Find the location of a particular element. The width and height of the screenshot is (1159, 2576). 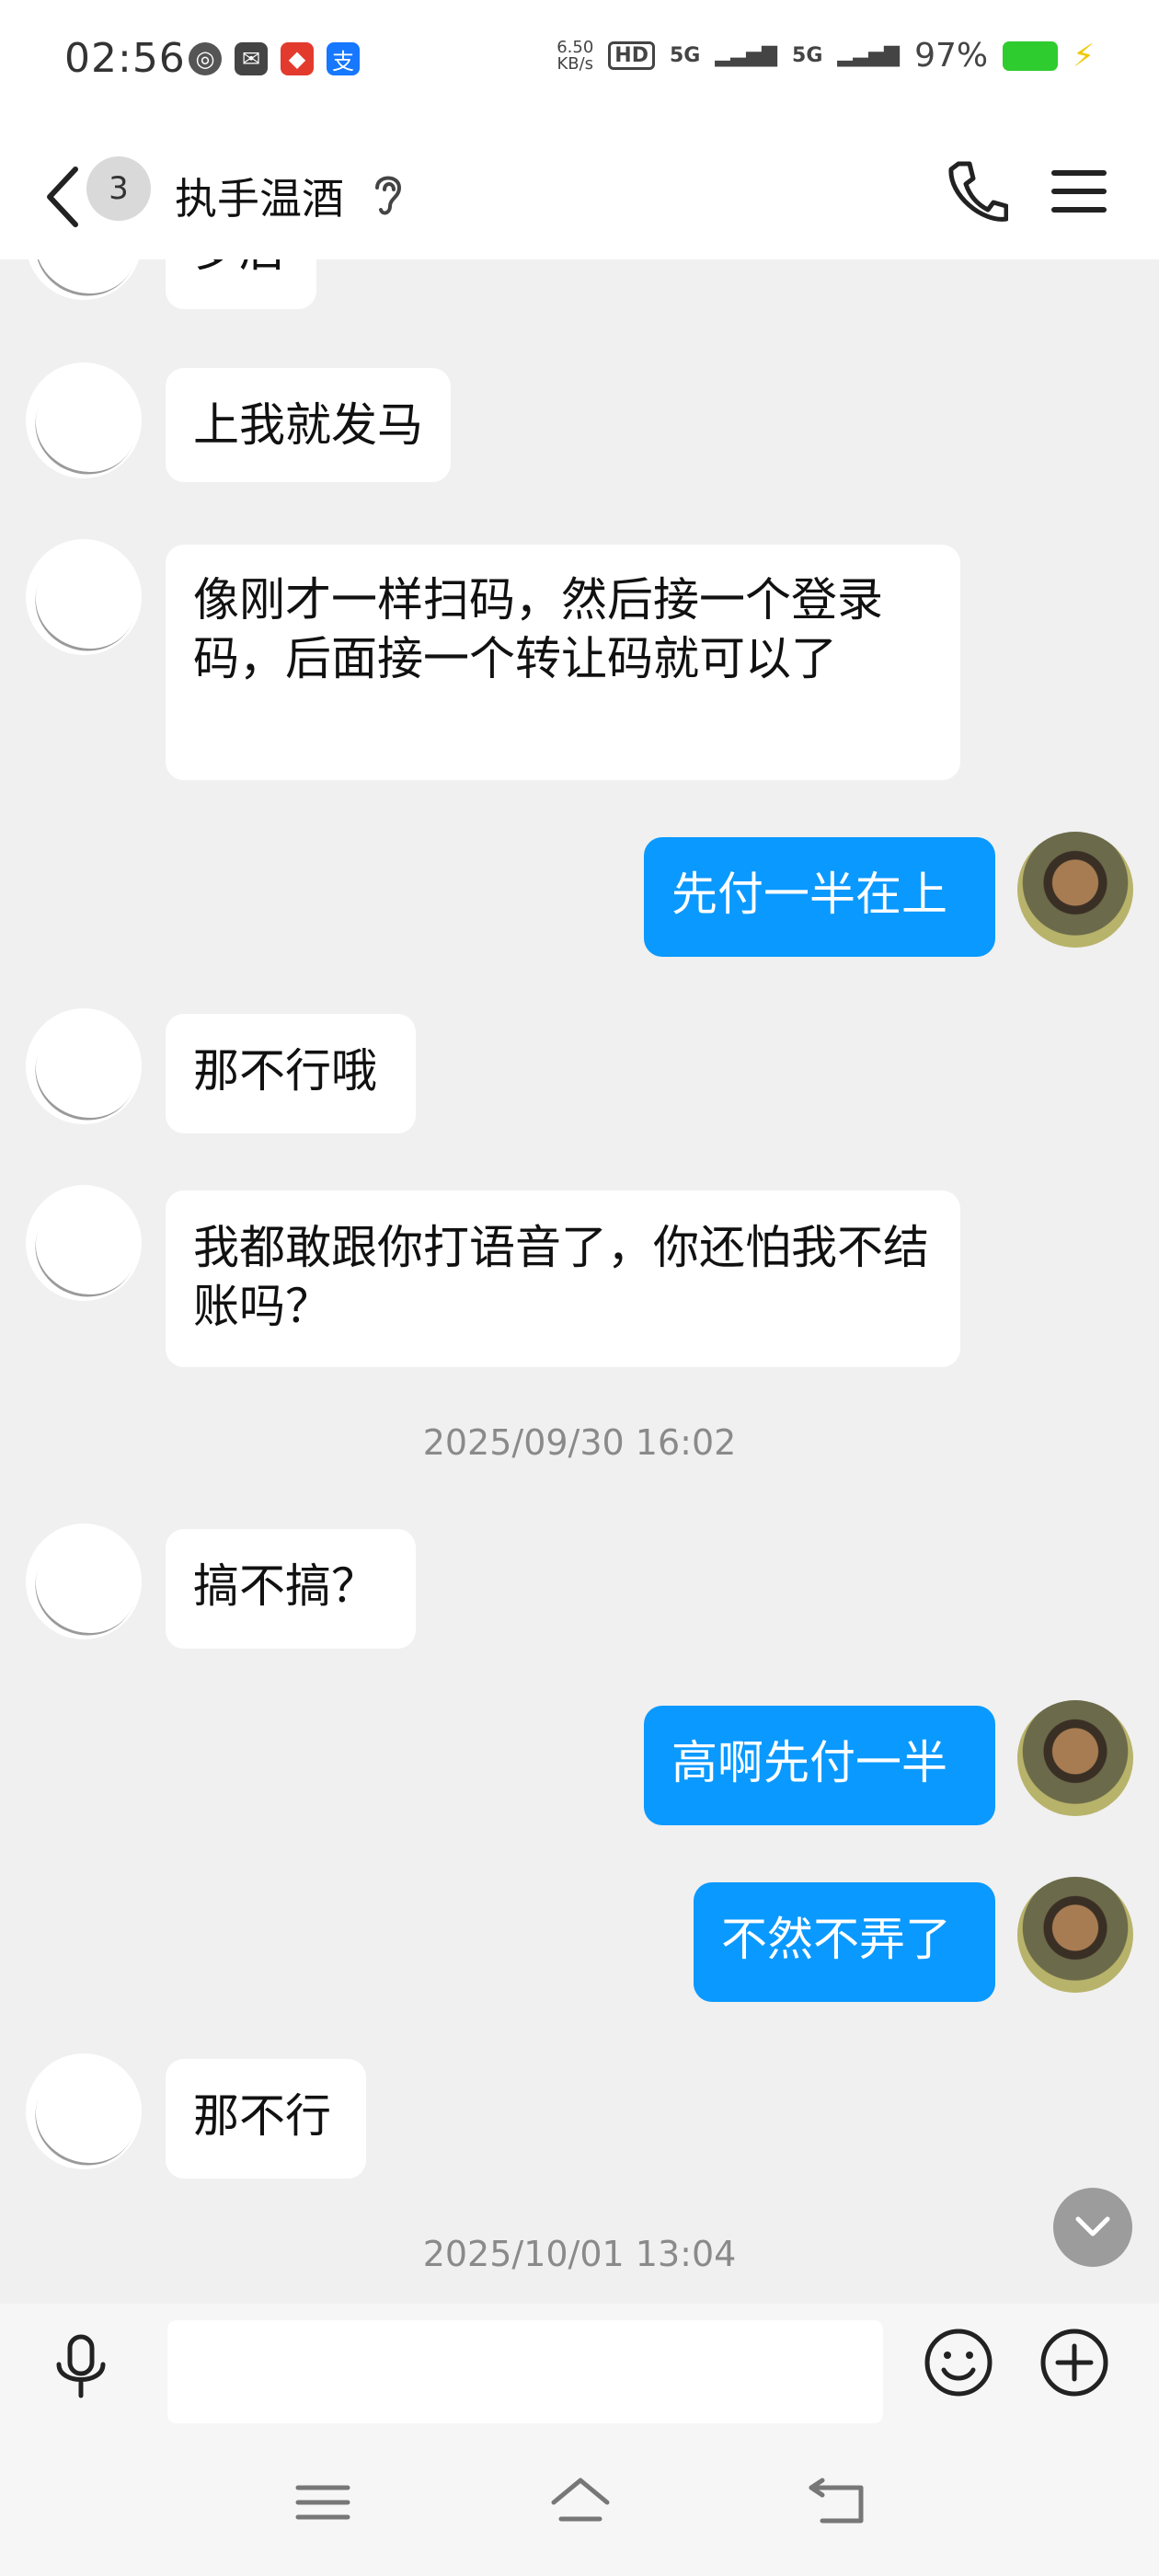

status-indicators: 6.50 KB/s HD 5G ▂▃▅▇ 5G ▂▃▅▇ 97% ⚡ is located at coordinates (826, 56).